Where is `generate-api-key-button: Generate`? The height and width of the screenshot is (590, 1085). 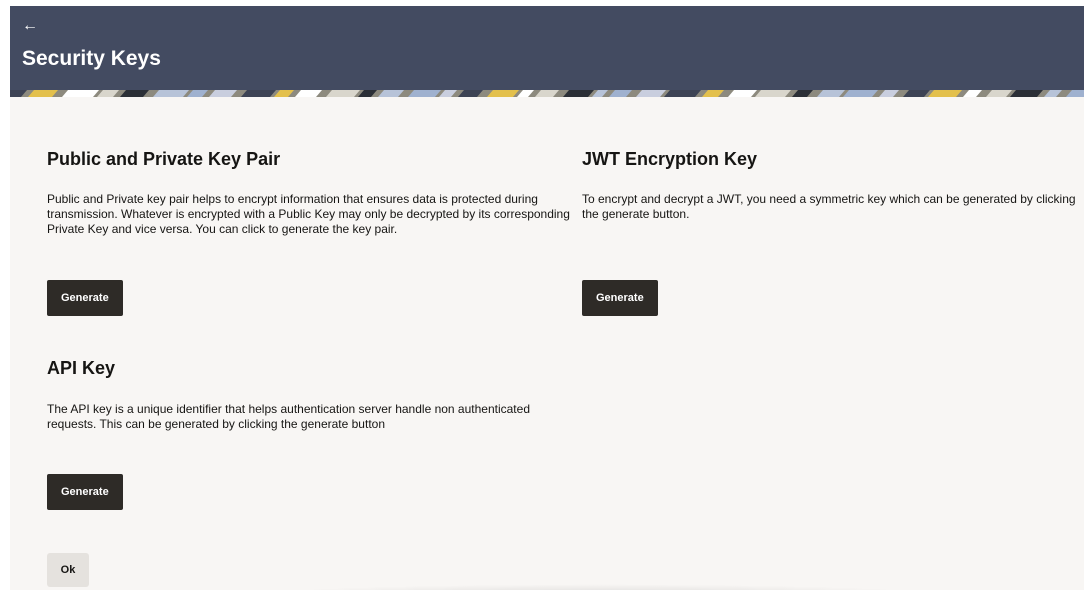
generate-api-key-button: Generate is located at coordinates (85, 492).